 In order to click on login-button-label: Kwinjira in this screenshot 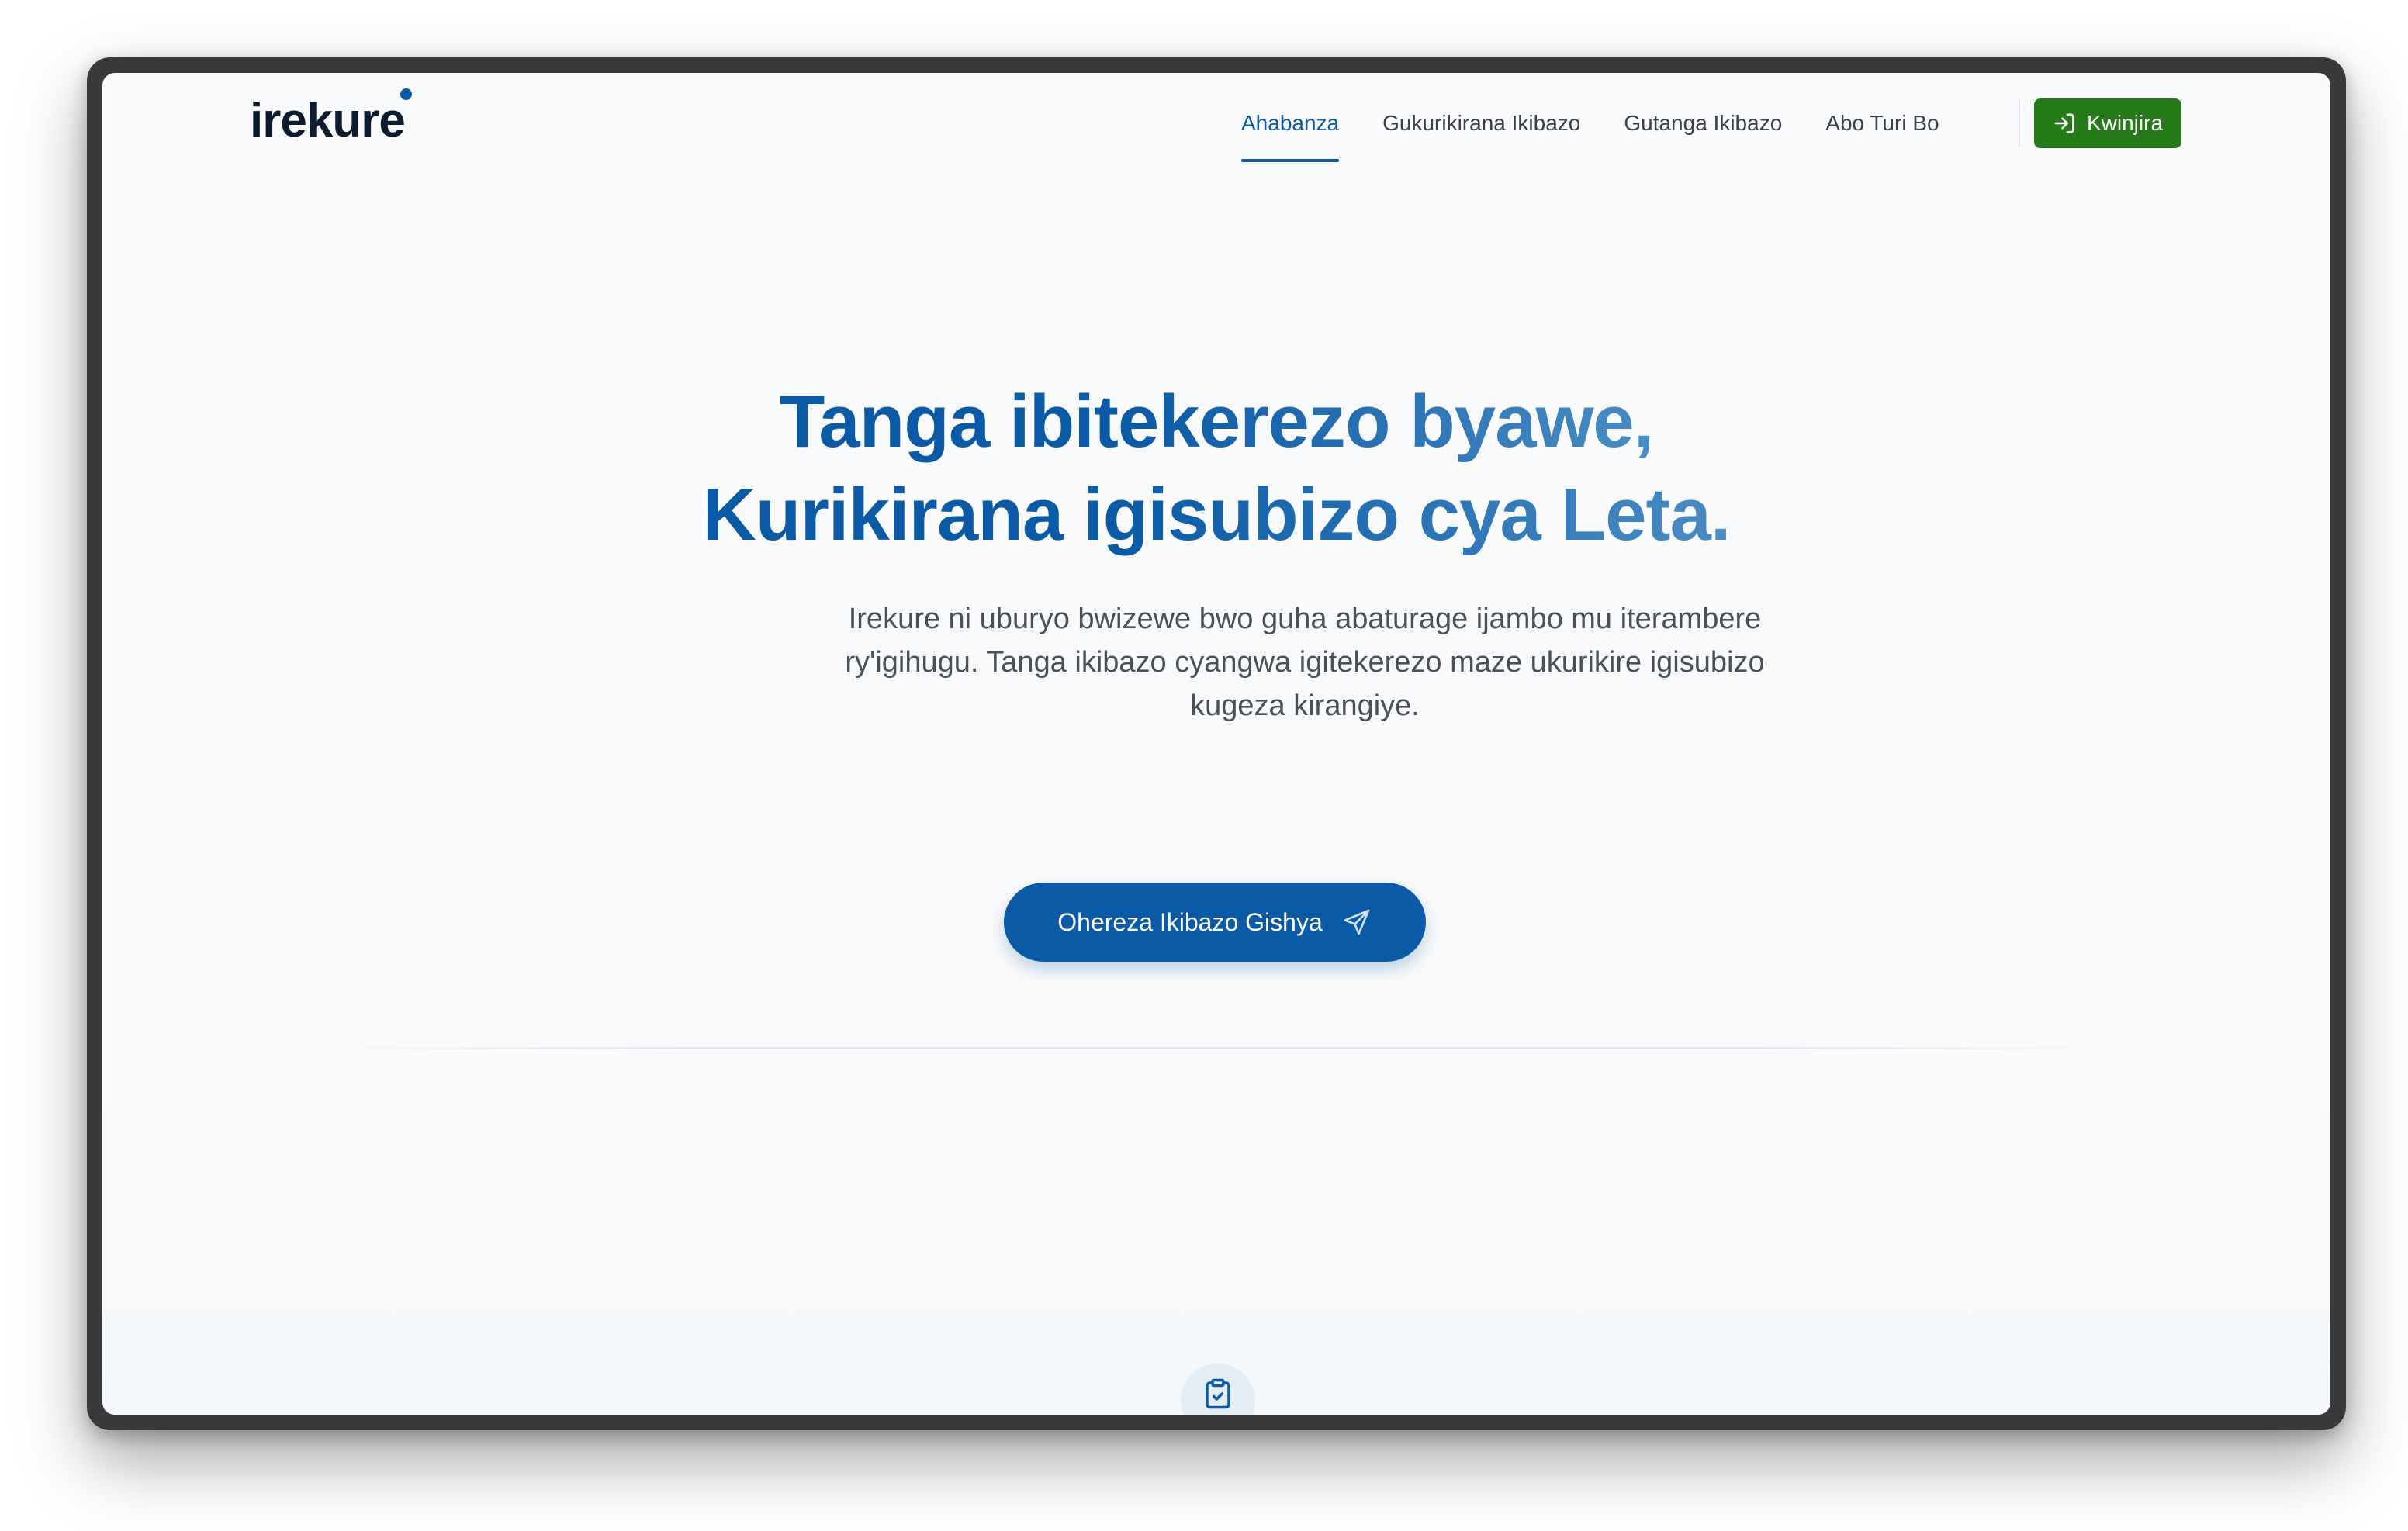, I will do `click(2125, 123)`.